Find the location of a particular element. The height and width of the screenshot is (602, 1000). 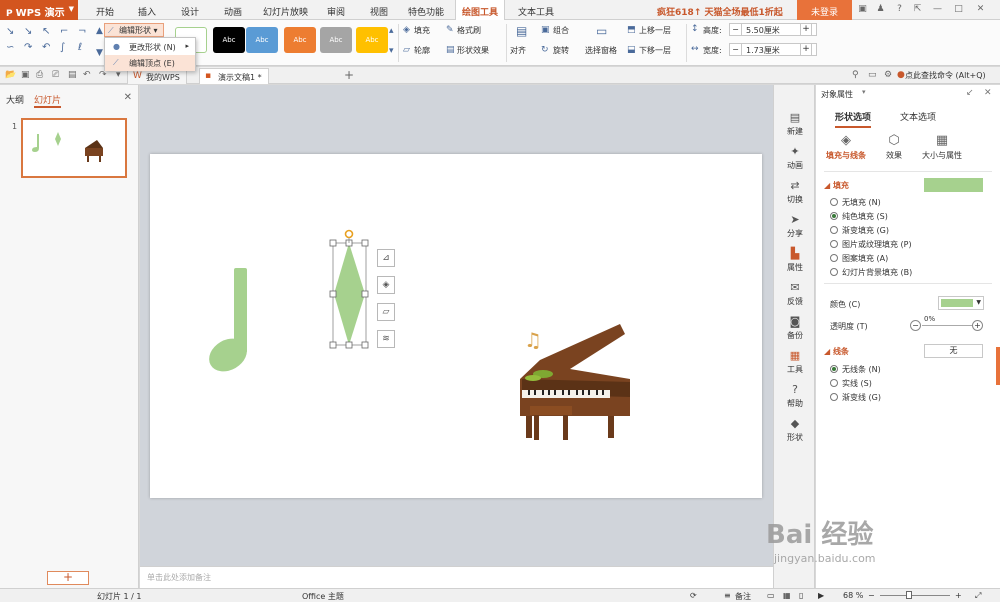

scribble-shape-icon: ℓ is located at coordinates (80, 47).